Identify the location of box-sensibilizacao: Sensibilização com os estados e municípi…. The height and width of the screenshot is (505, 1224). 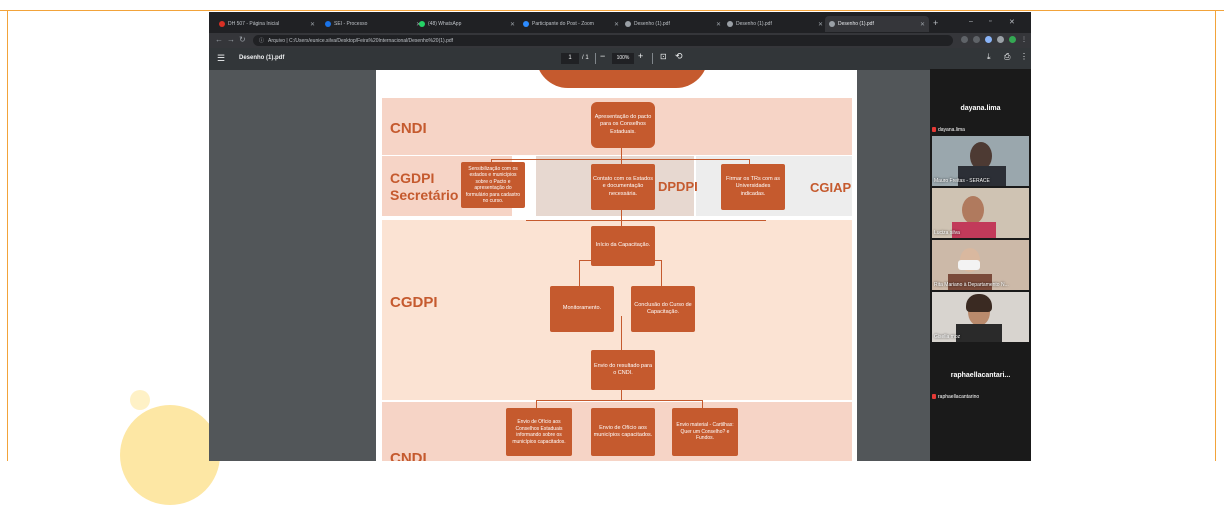
(493, 185).